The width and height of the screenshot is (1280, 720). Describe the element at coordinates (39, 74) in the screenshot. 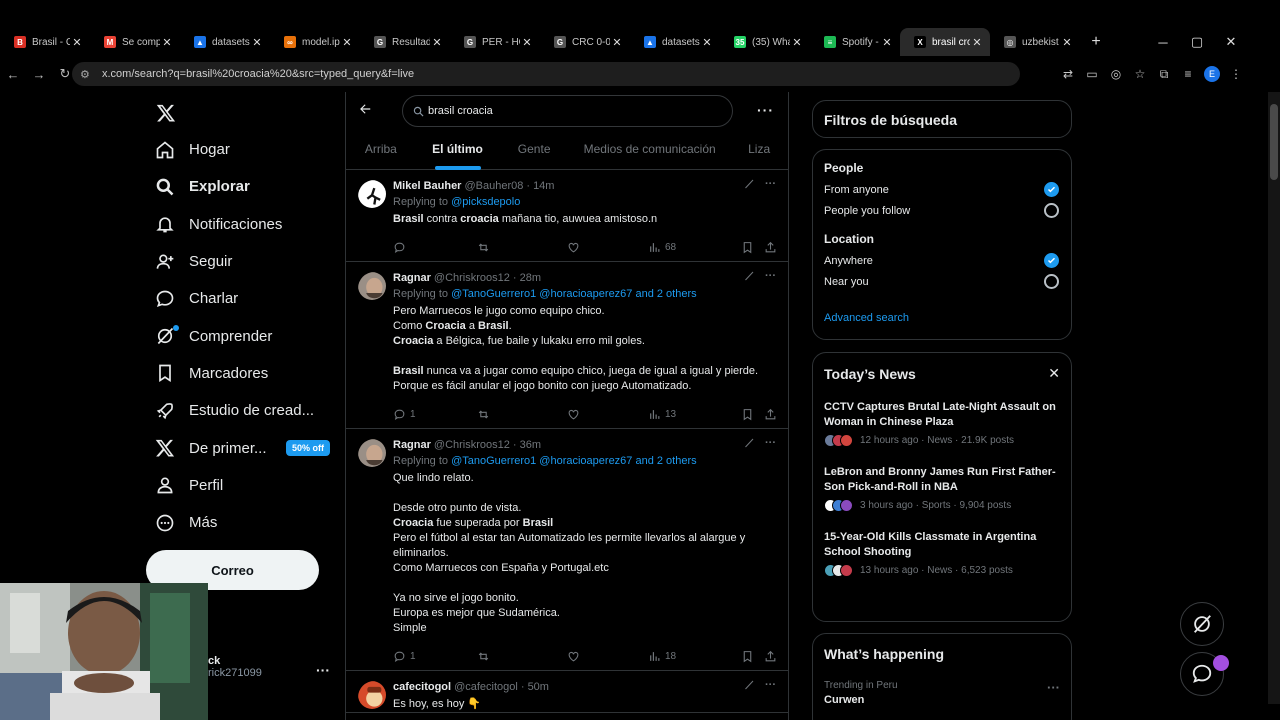

I see `forward-button: →` at that location.